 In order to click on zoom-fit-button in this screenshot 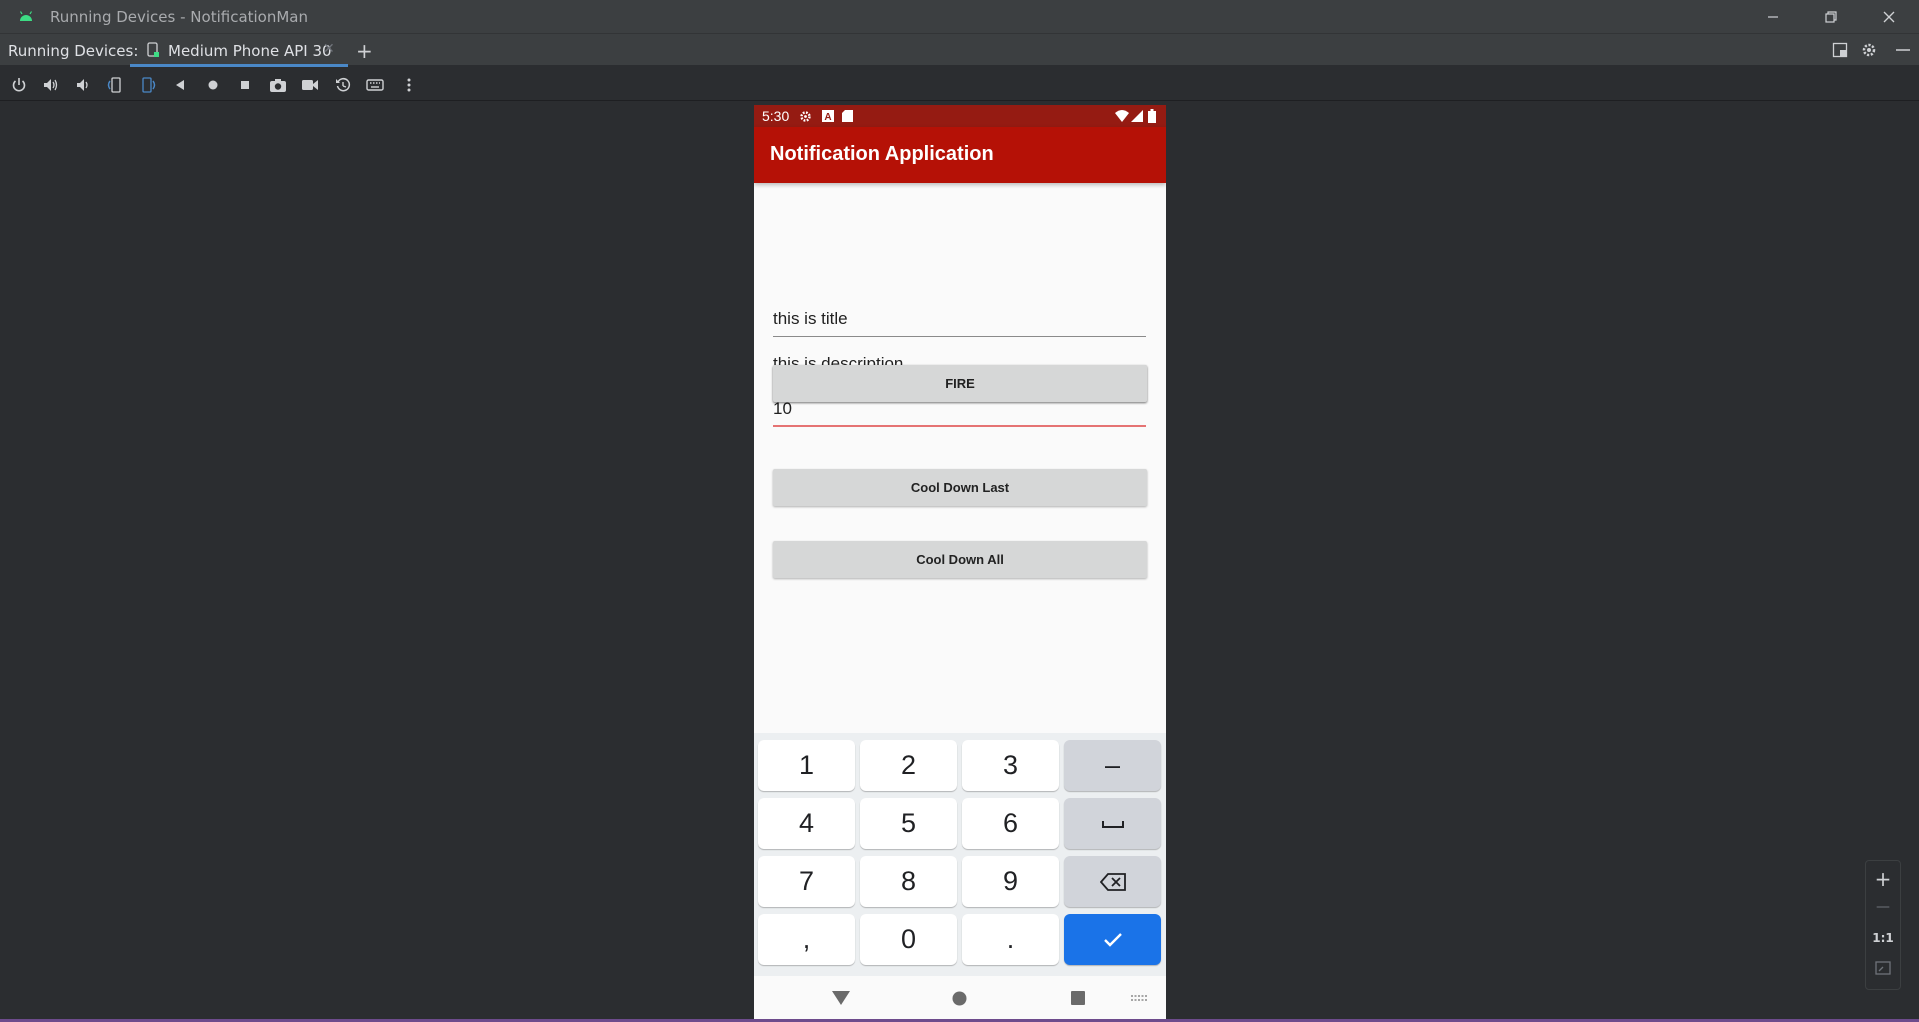, I will do `click(1883, 970)`.